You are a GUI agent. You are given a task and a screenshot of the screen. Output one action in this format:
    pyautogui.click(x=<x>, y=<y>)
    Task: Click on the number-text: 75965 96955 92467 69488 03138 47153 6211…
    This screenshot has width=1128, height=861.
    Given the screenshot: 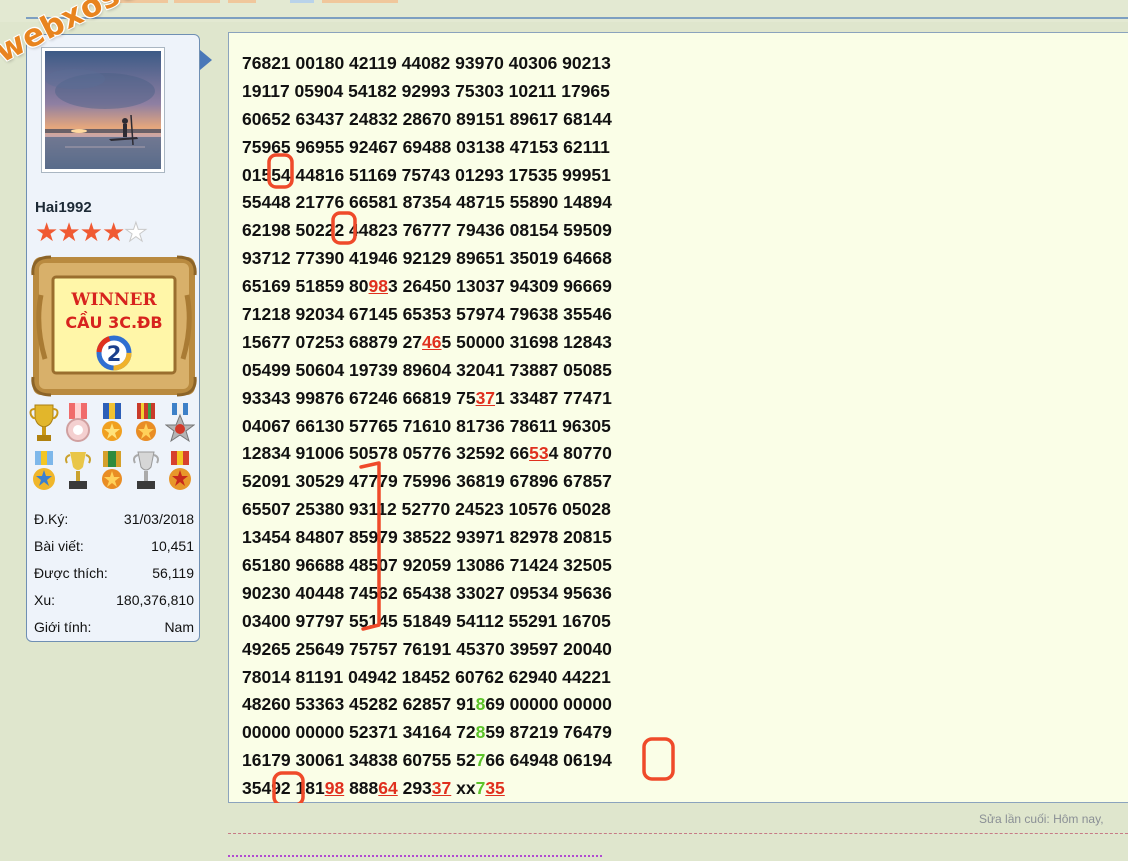 What is the action you would take?
    pyautogui.click(x=426, y=146)
    